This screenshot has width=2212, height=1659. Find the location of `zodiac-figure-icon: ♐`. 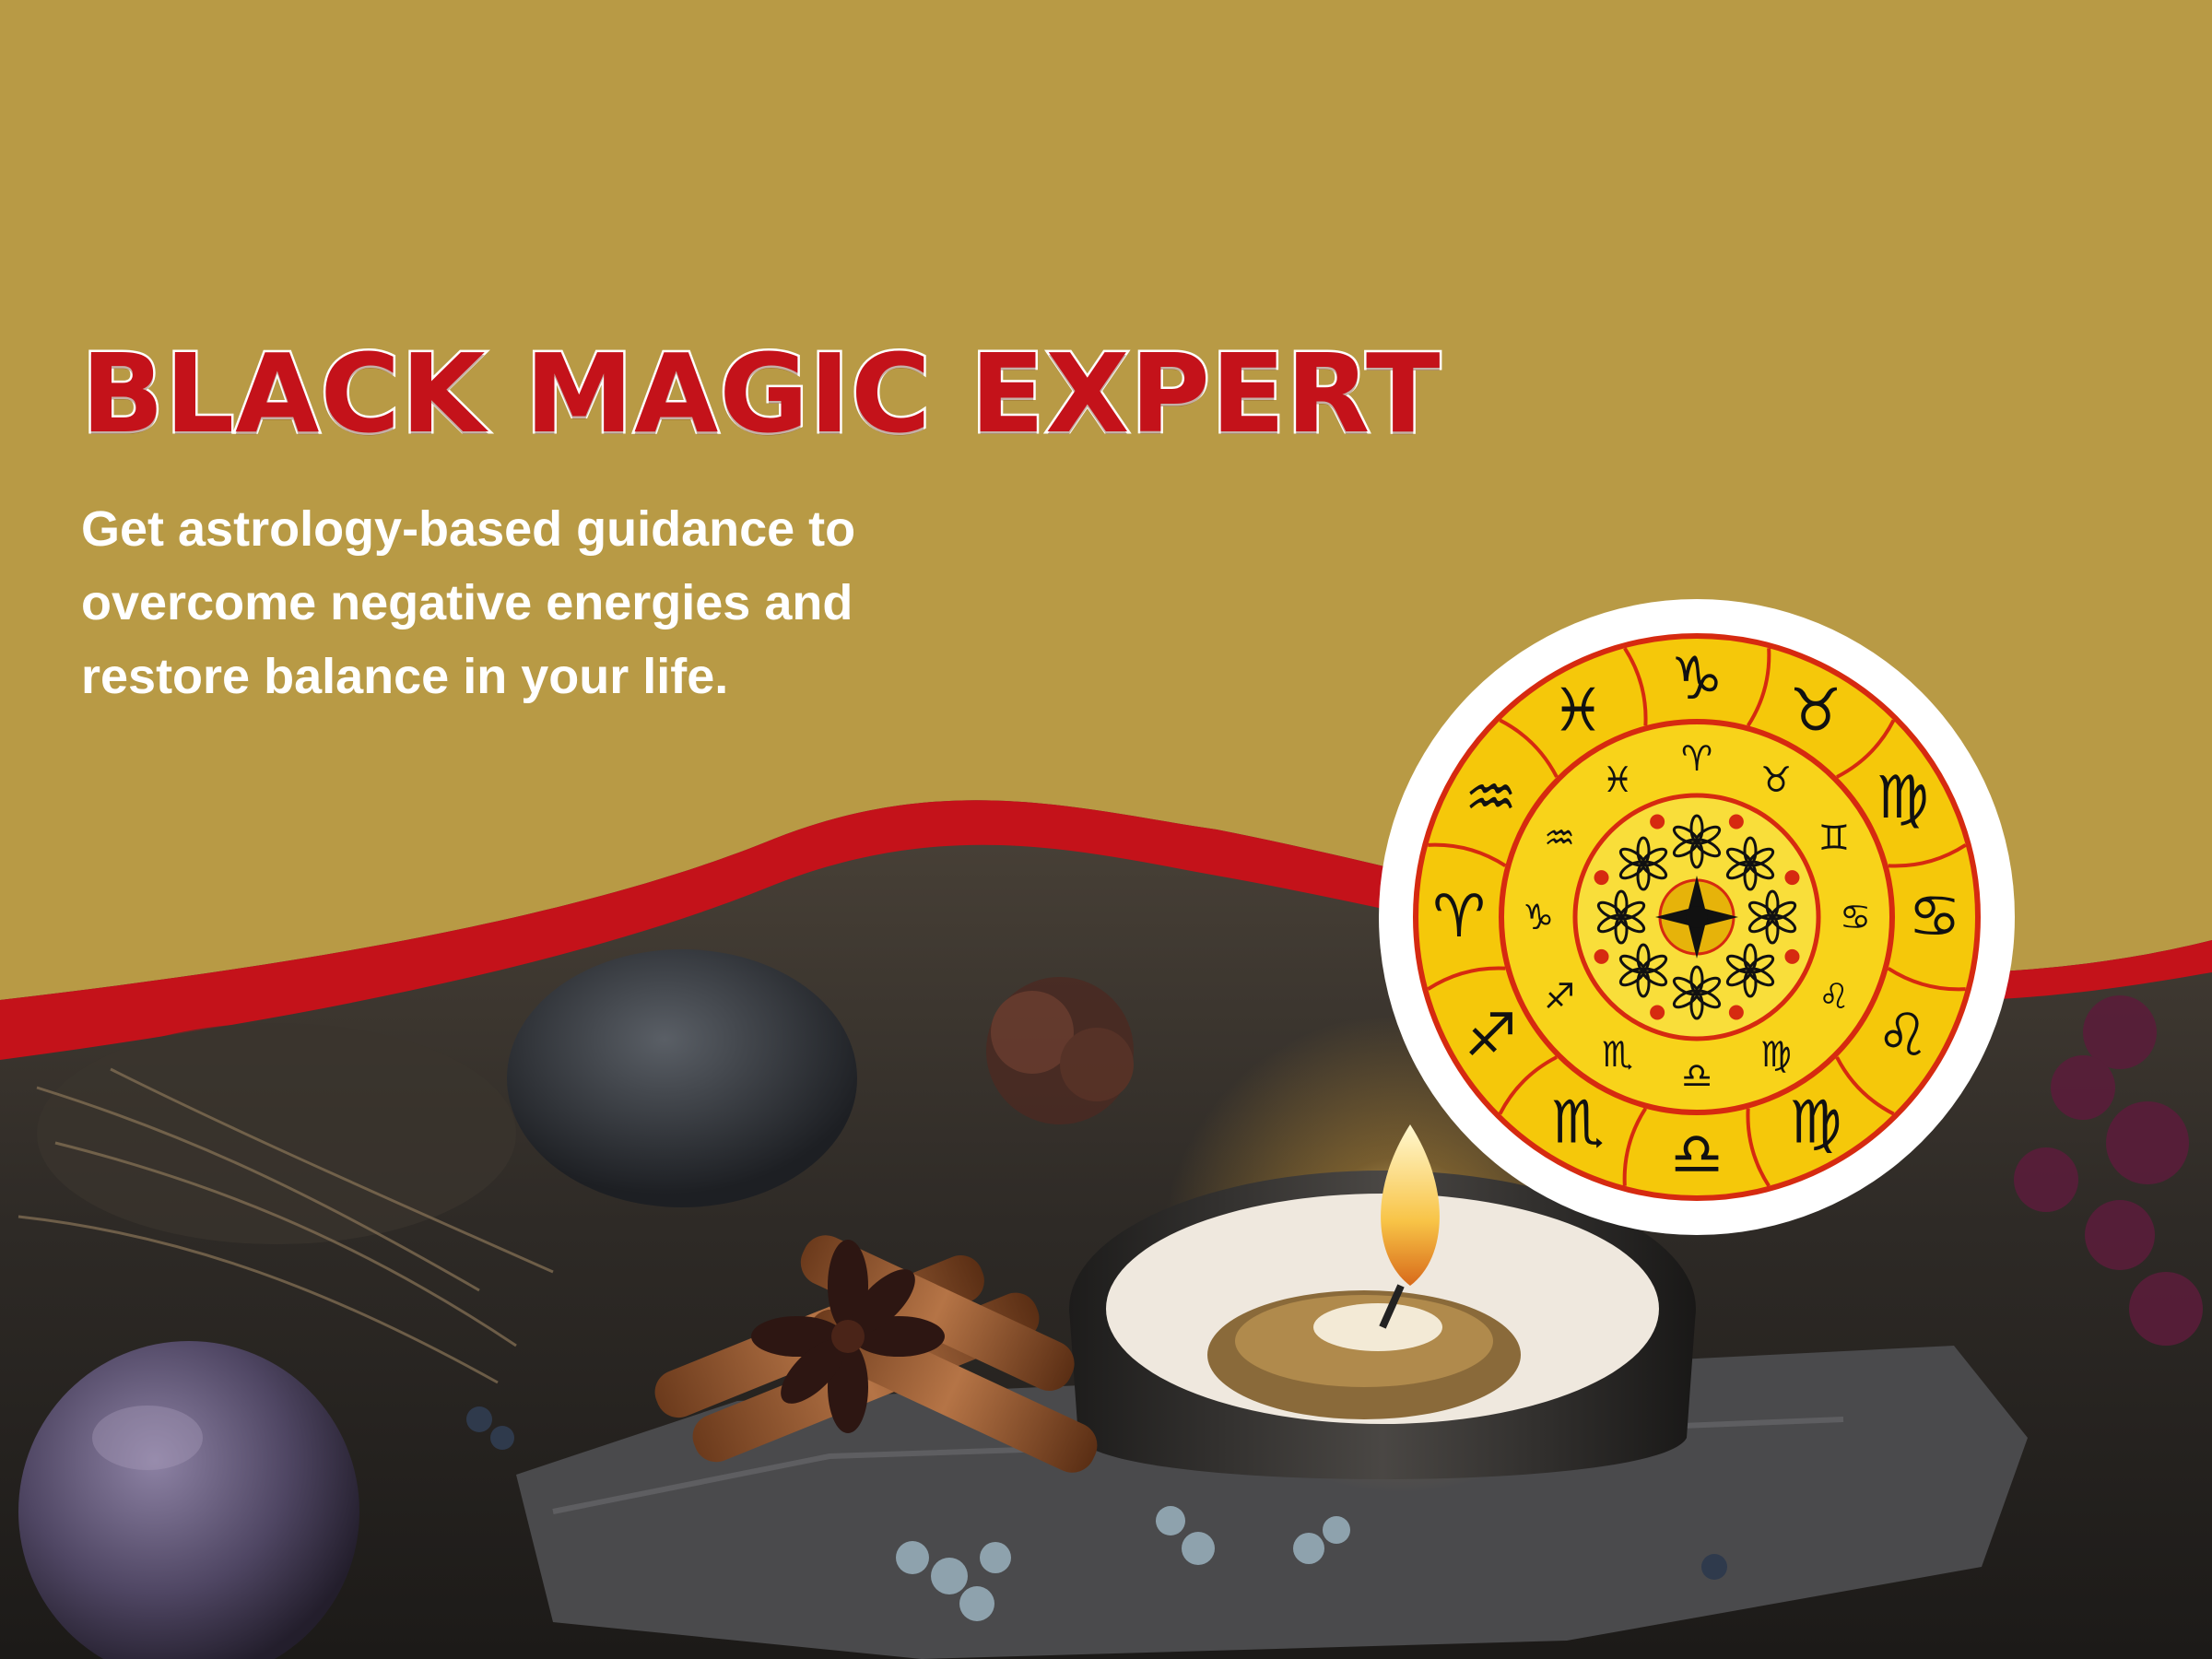

zodiac-figure-icon: ♐ is located at coordinates (1491, 1036).